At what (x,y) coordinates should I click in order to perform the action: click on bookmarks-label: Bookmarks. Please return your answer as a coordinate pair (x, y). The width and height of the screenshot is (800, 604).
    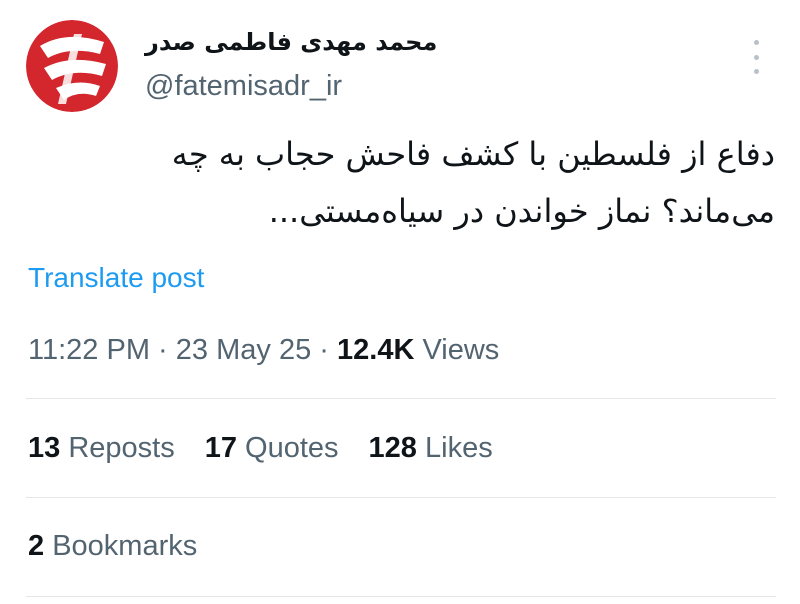
    Looking at the image, I should click on (125, 546).